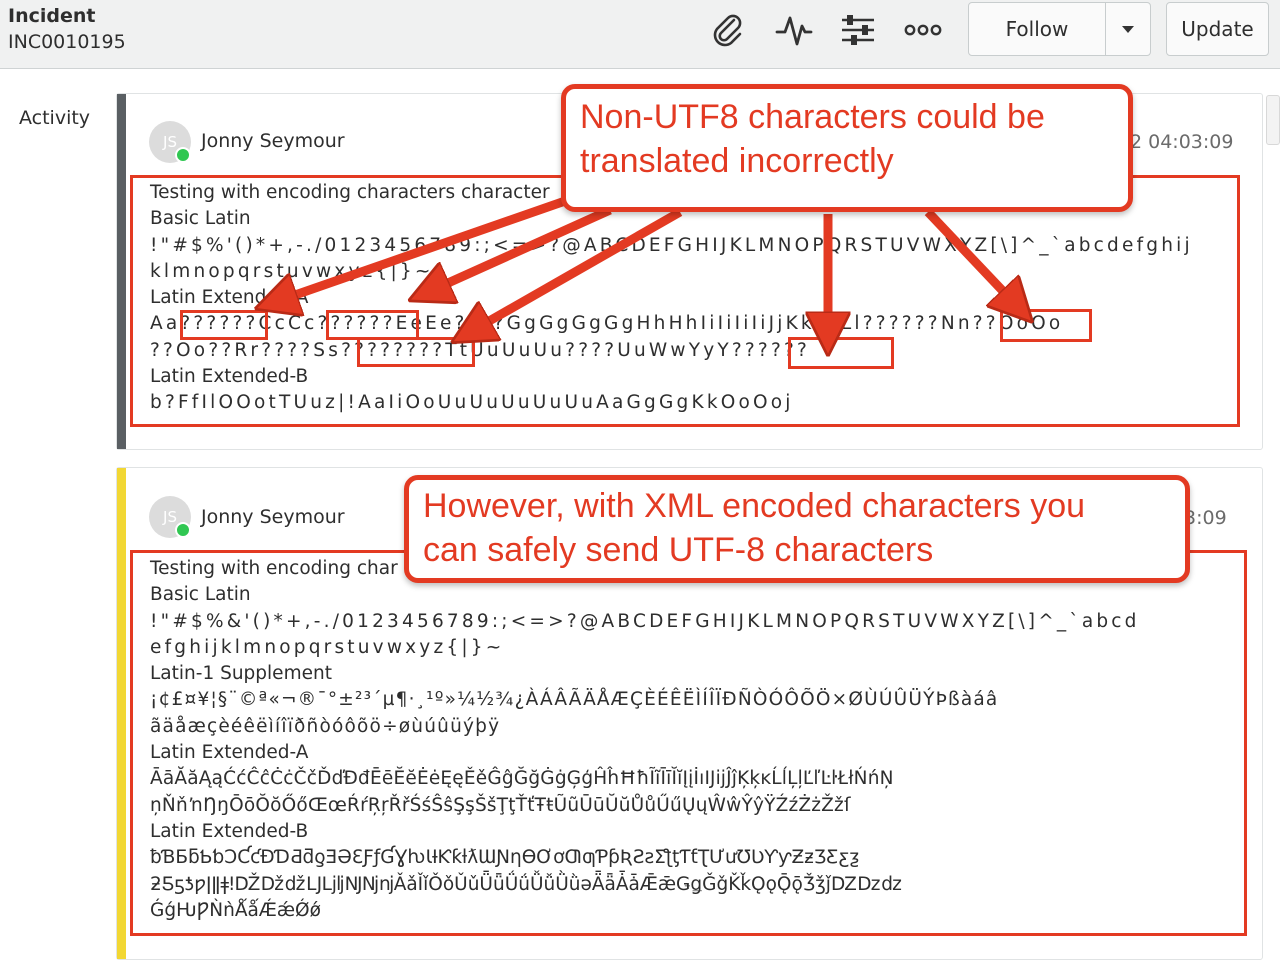 The height and width of the screenshot is (974, 1280). What do you see at coordinates (812, 117) in the screenshot?
I see `callout-line: Non-UTF8 characters could be` at bounding box center [812, 117].